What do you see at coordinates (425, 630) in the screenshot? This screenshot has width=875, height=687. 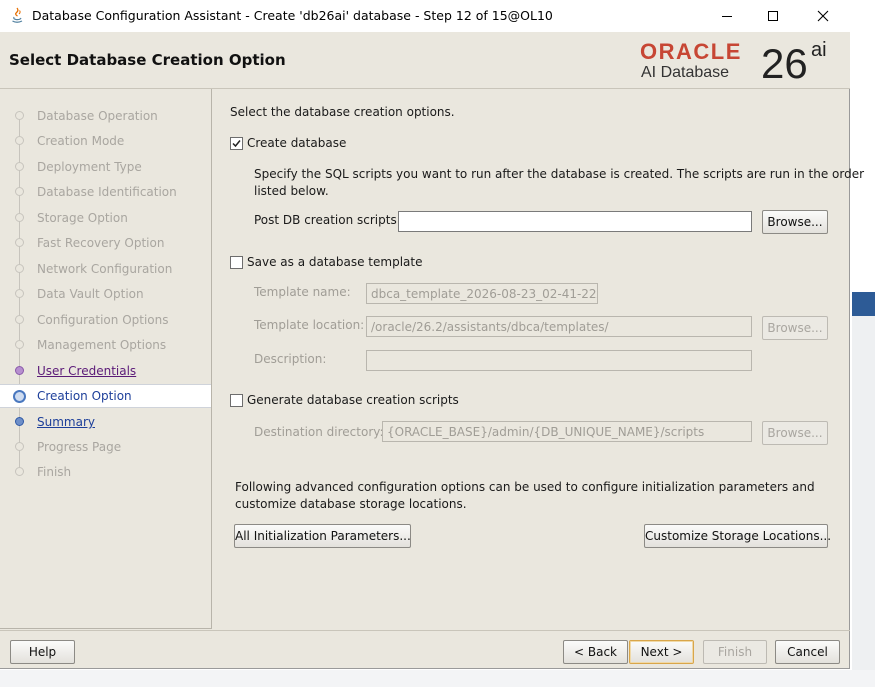 I see `footer-separator` at bounding box center [425, 630].